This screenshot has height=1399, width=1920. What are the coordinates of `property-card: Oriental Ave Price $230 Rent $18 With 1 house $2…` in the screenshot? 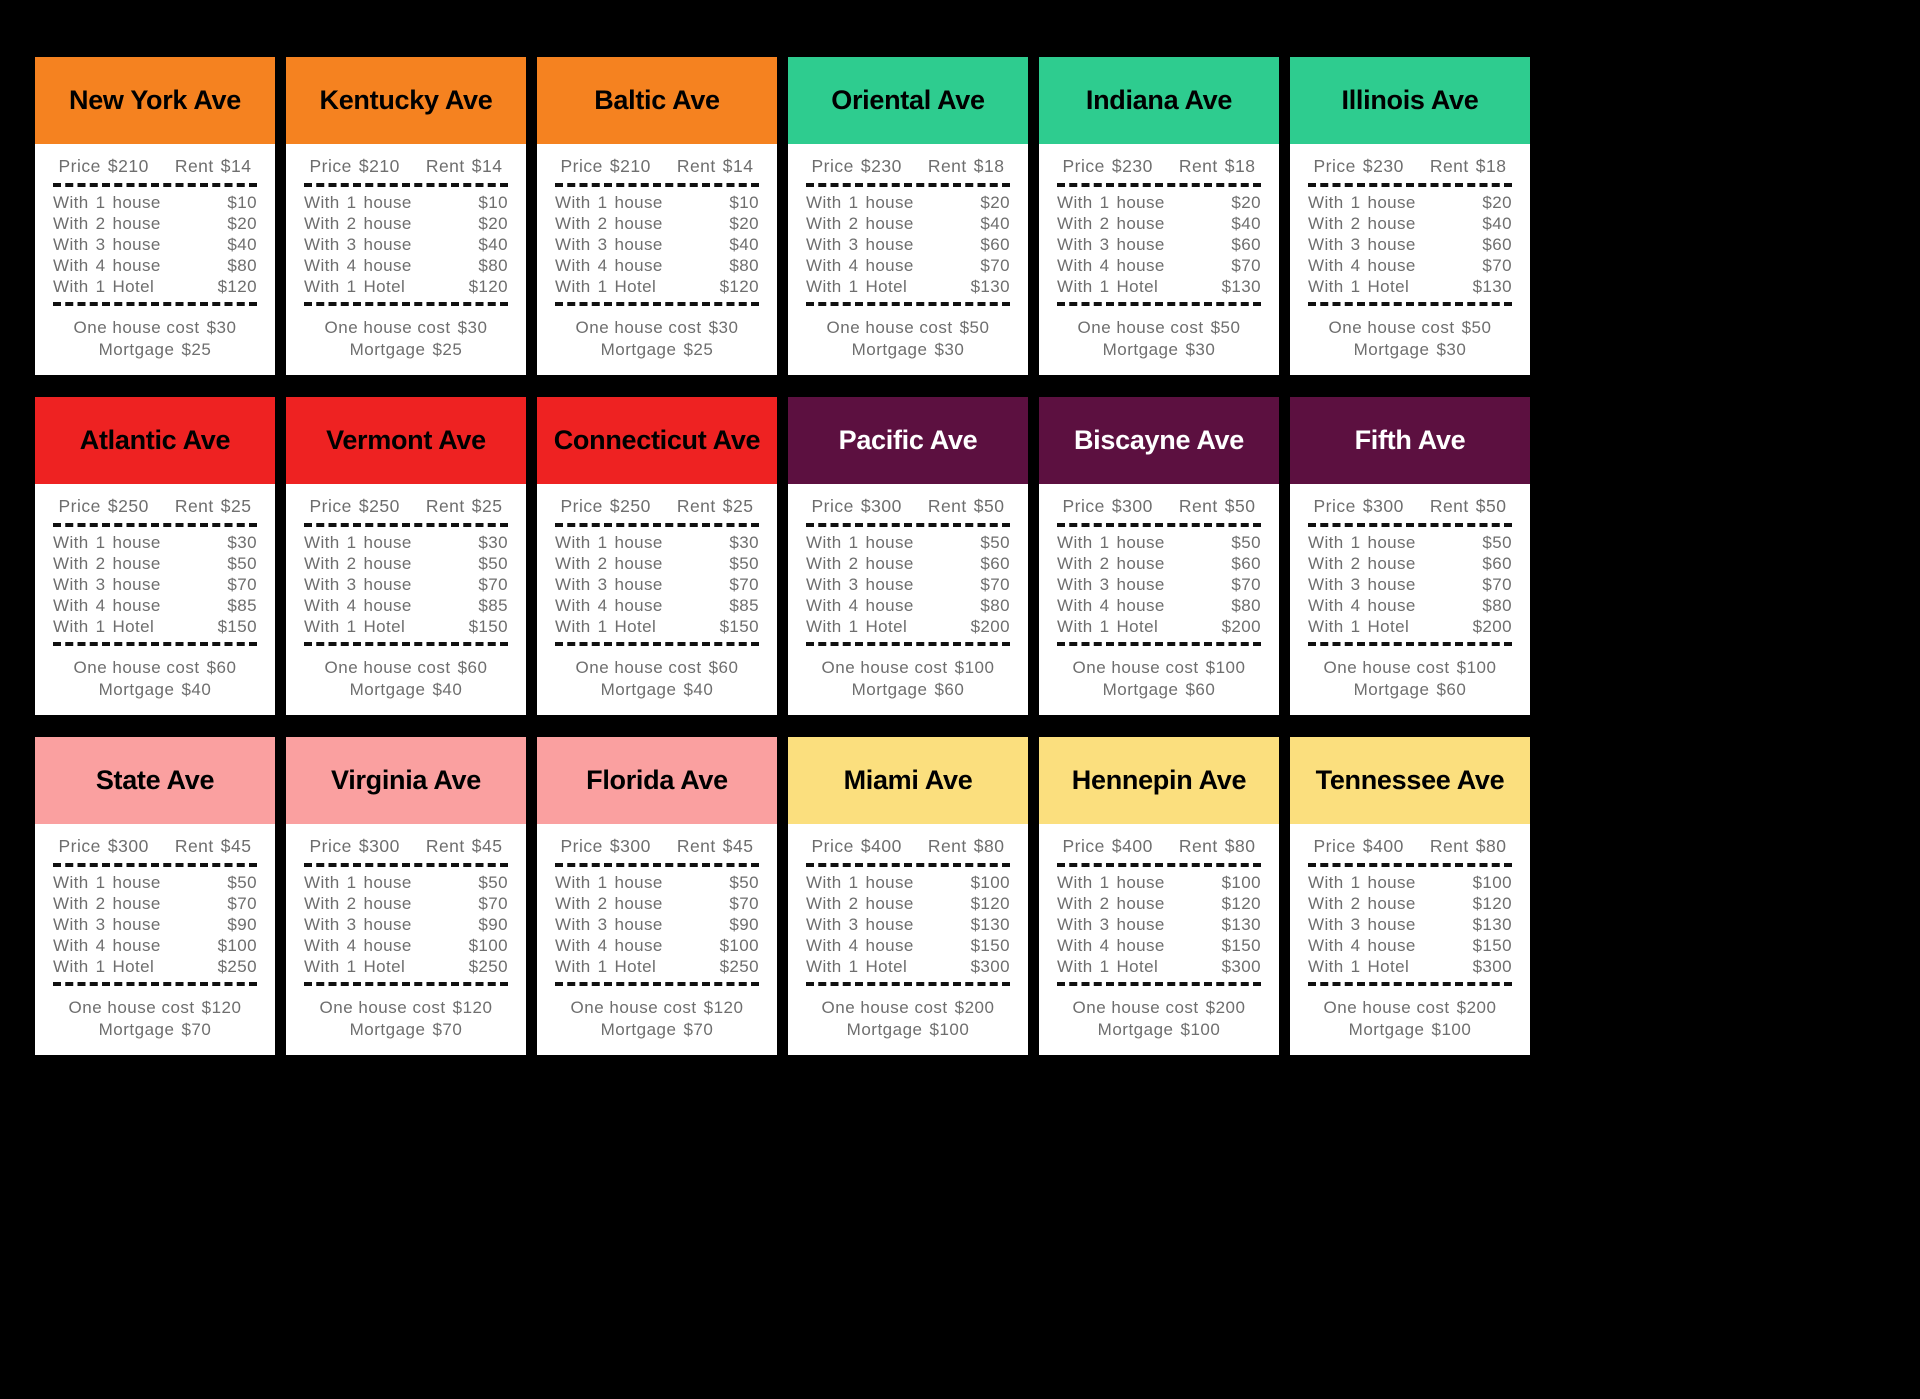 It's located at (908, 216).